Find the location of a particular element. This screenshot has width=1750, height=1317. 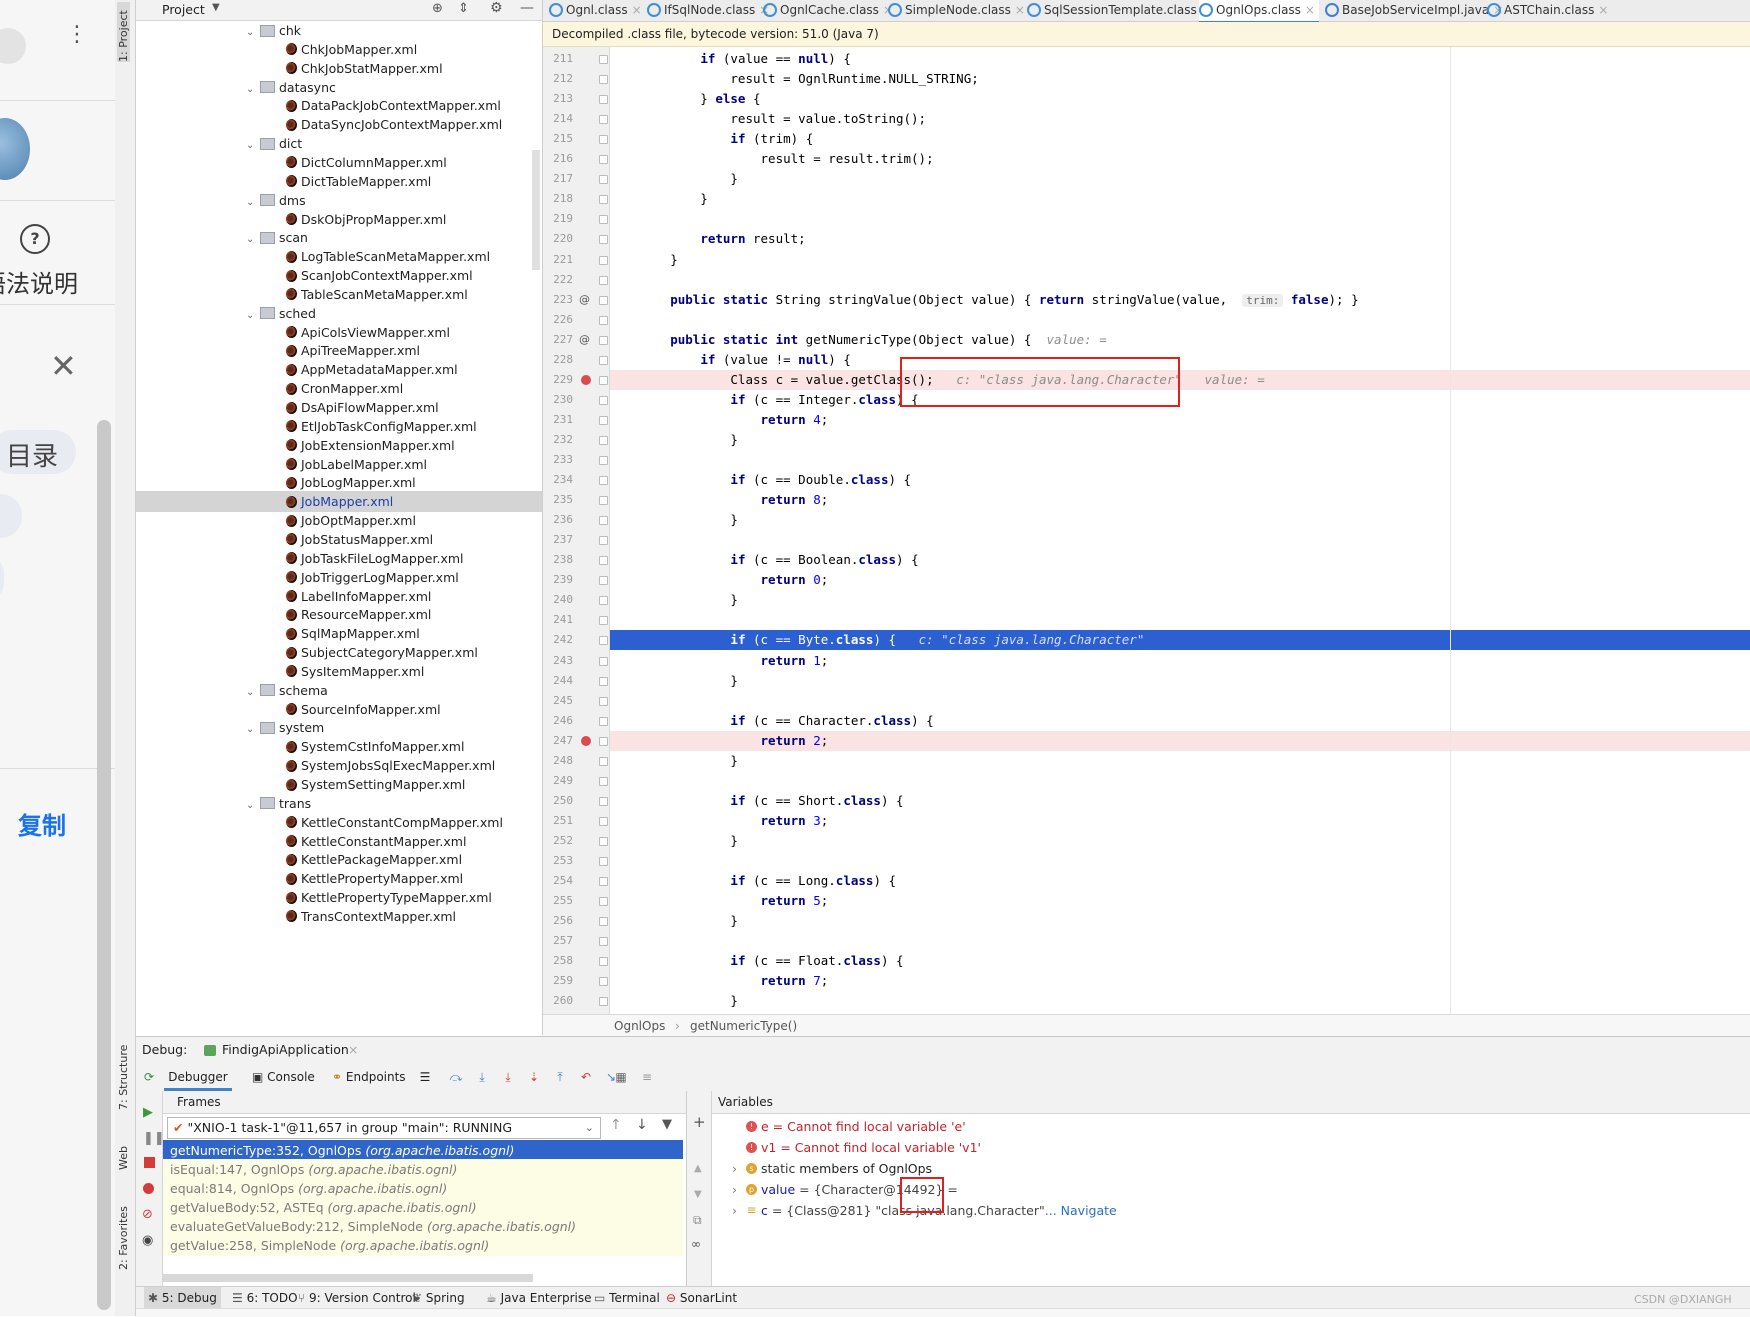

close-icon: ✕ is located at coordinates (63, 366).